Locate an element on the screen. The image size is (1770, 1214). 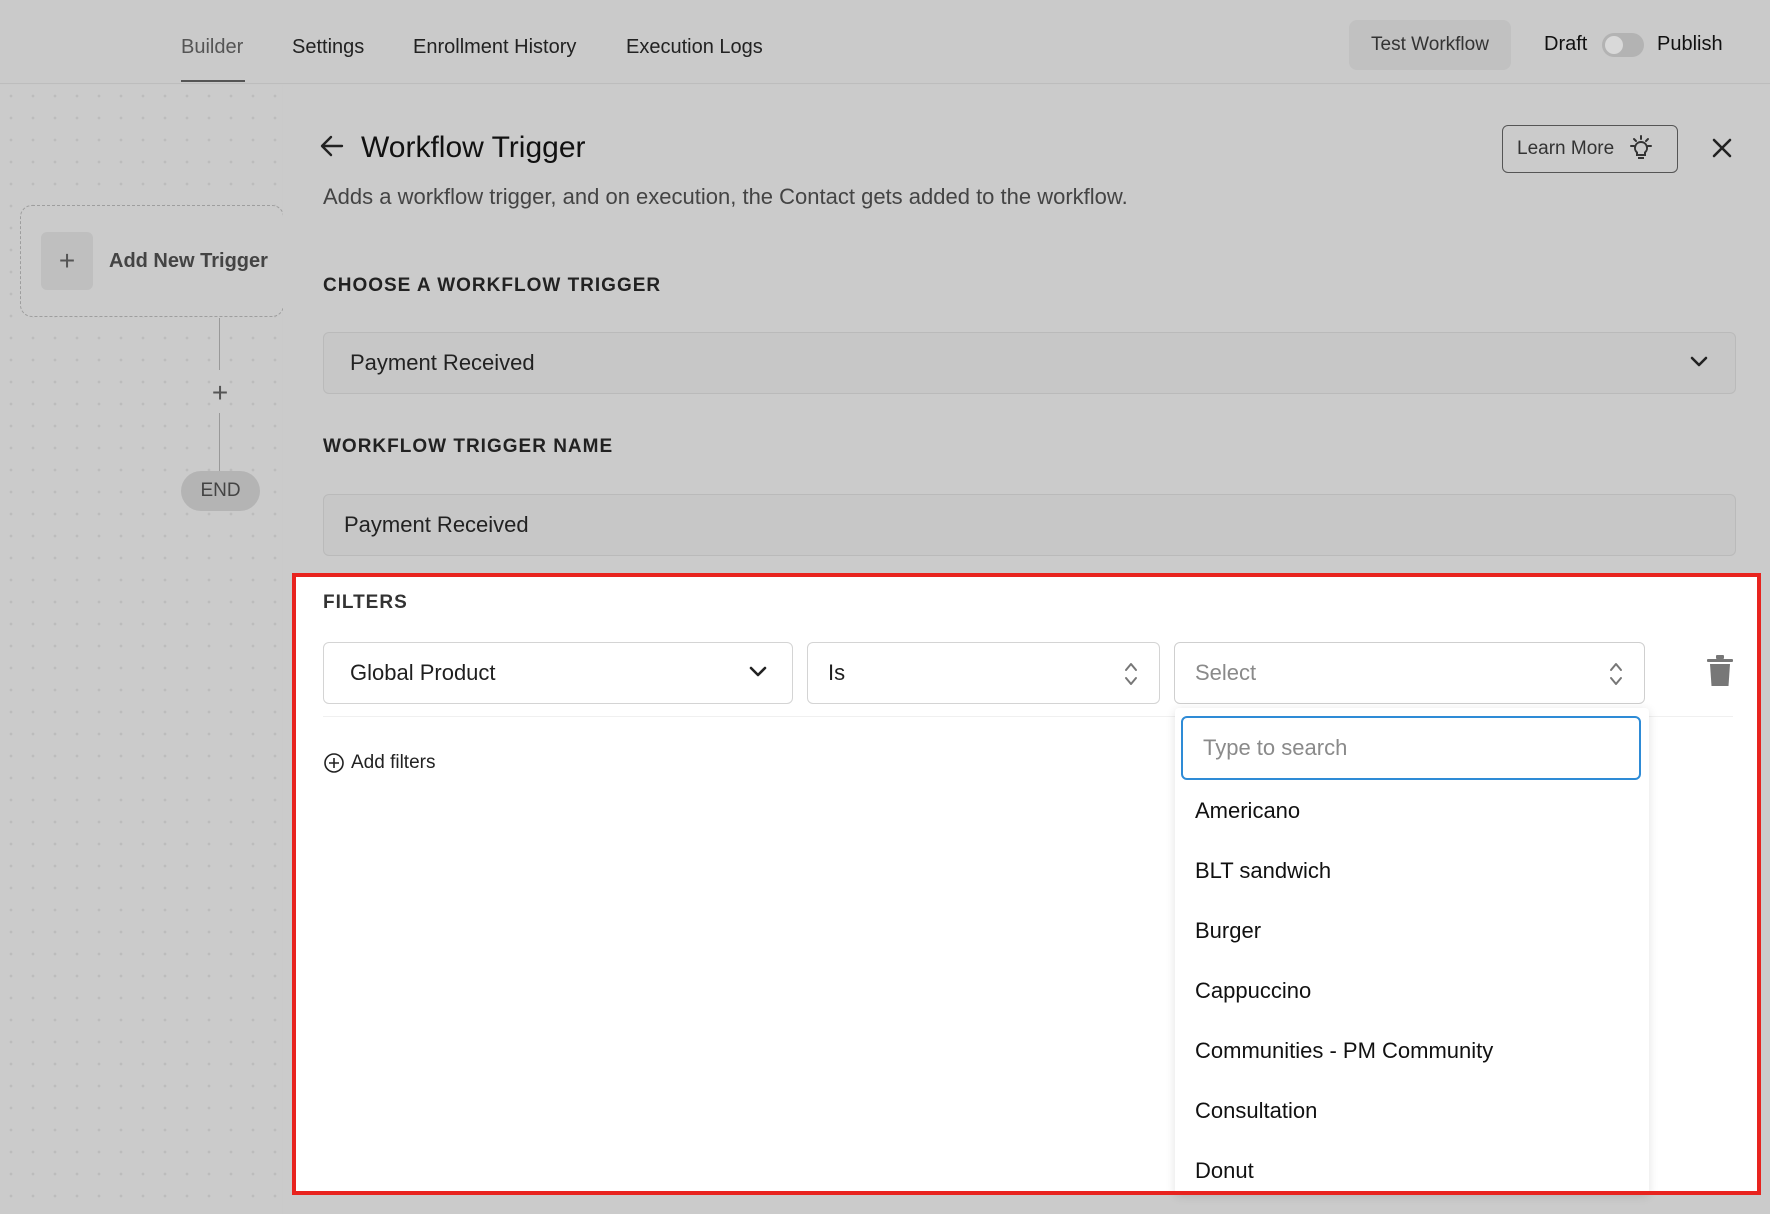
dropdown-option: Communities - PM Community is located at coordinates (1344, 1051).